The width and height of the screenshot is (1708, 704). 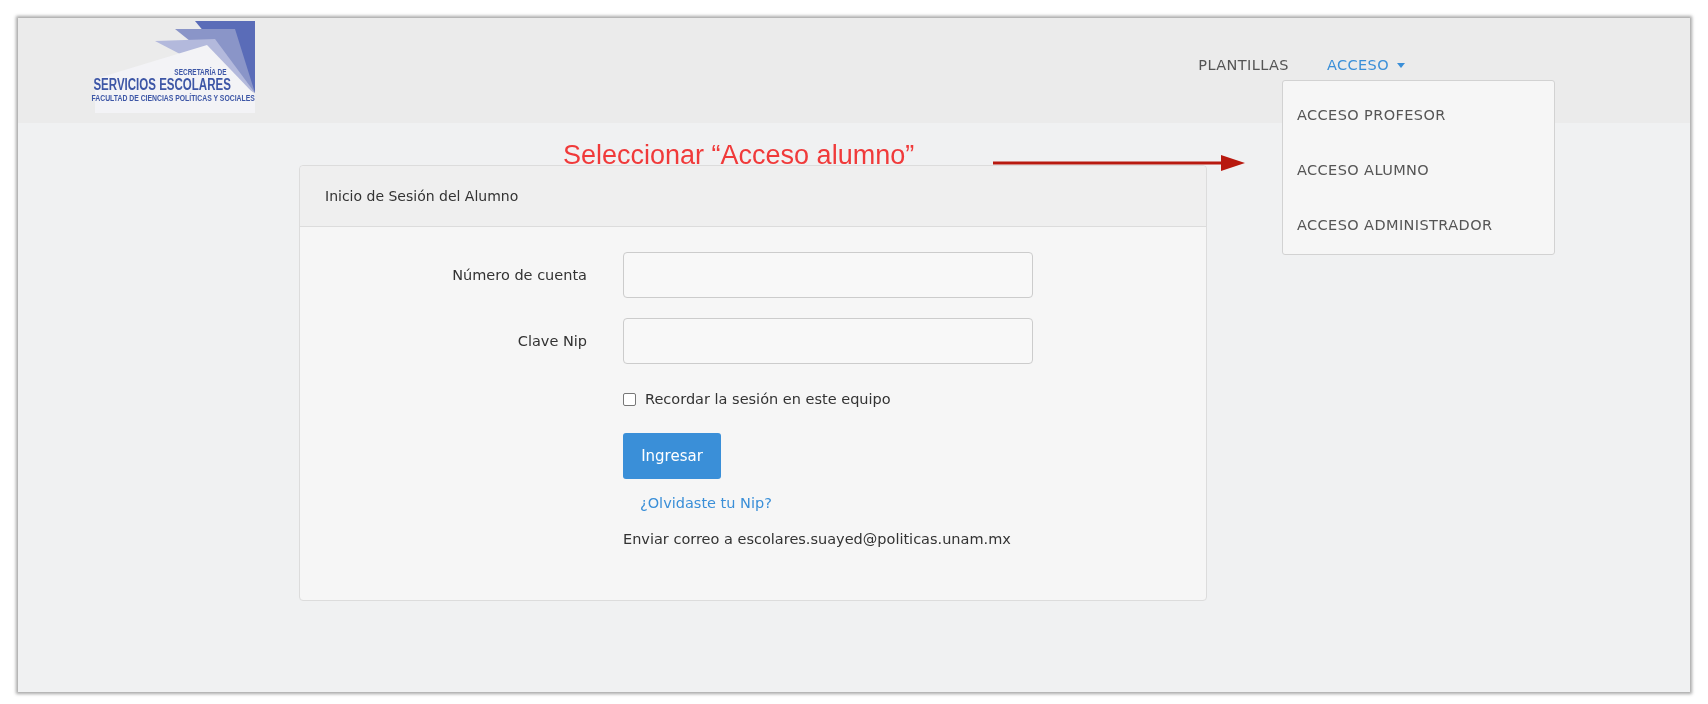 I want to click on logo-text: SECRETARÍA DE, so click(x=200, y=72).